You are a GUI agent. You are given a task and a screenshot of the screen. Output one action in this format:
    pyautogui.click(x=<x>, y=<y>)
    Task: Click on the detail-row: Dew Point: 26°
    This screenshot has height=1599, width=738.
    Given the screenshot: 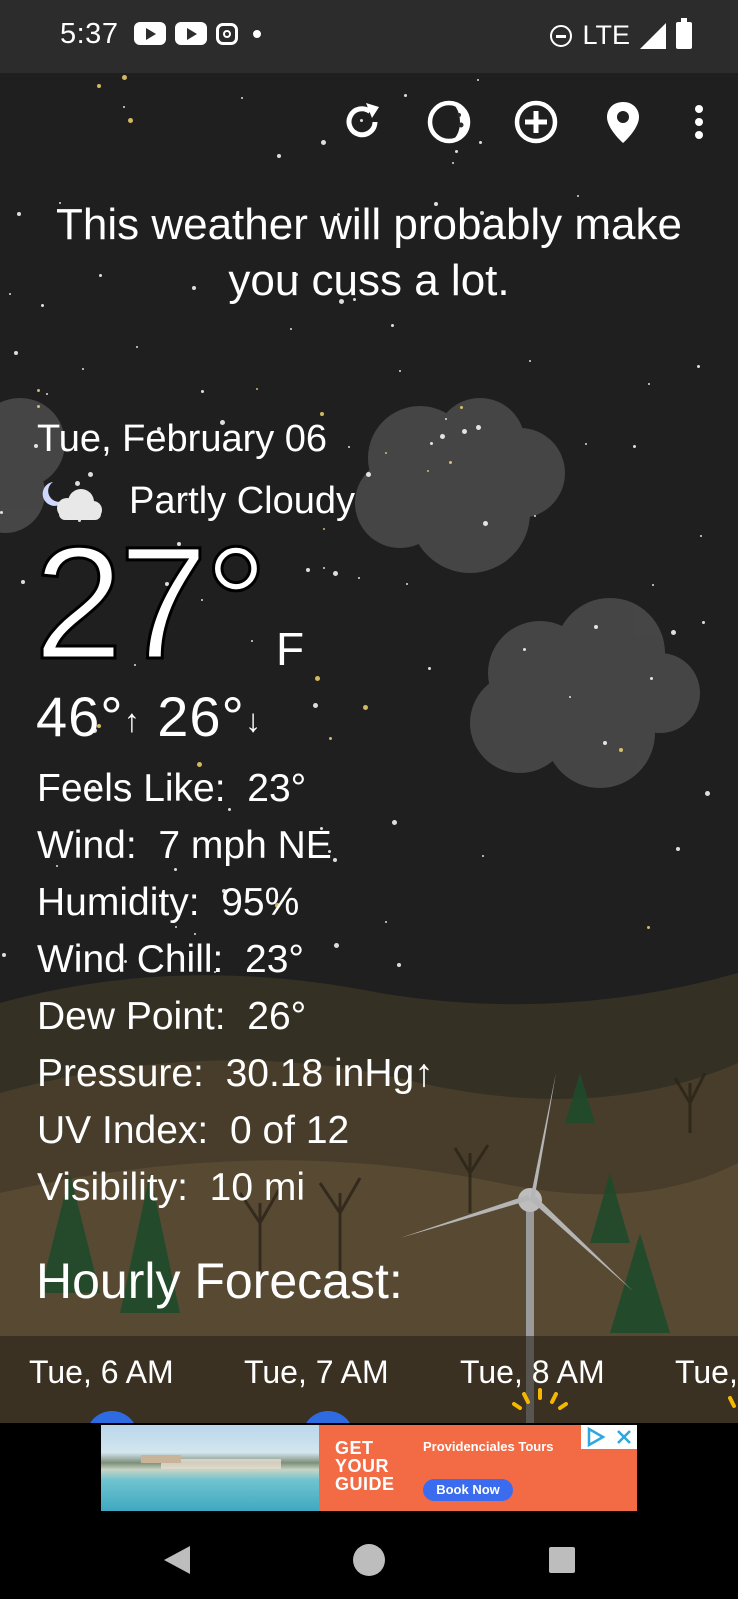 What is the action you would take?
    pyautogui.click(x=235, y=1016)
    